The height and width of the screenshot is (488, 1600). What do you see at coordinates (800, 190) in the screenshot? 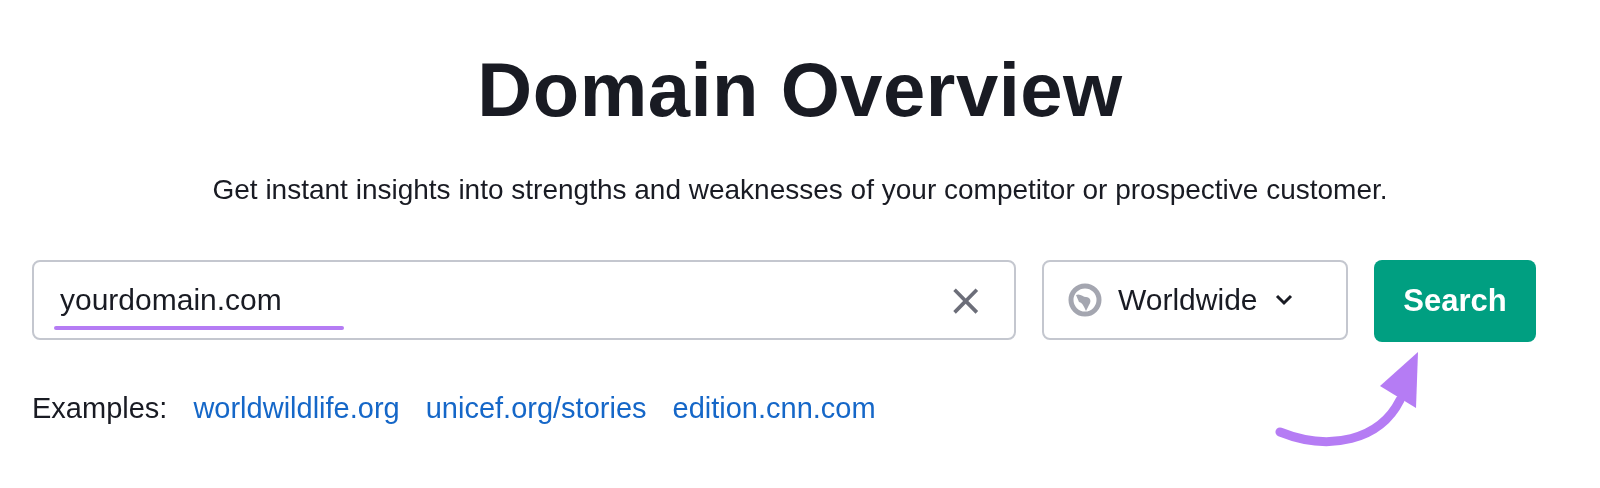
I see `page-subtitle: Get instant insights into strengths and weaknesses of your competitor or prospective customer.` at bounding box center [800, 190].